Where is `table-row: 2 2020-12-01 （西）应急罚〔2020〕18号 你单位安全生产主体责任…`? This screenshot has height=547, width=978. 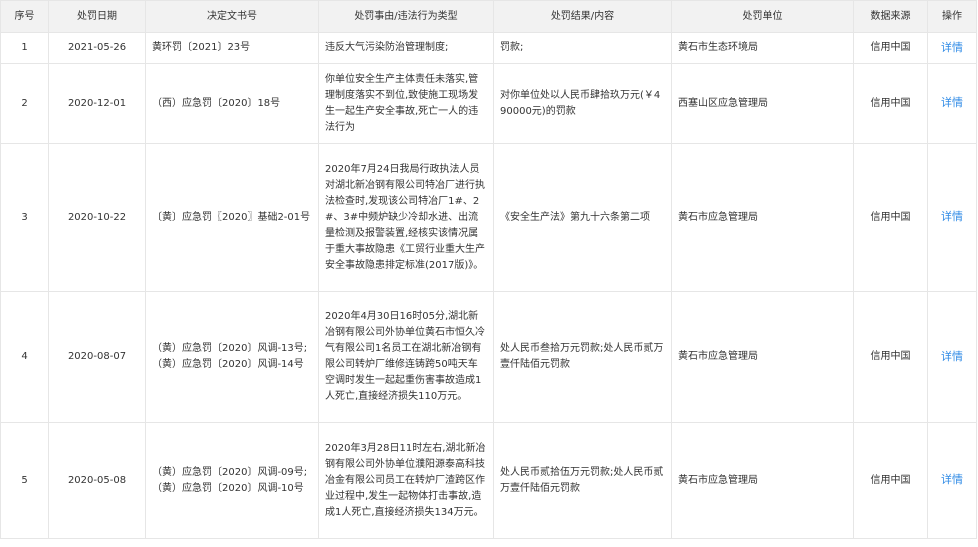
table-row: 2 2020-12-01 （西）应急罚〔2020〕18号 你单位安全生产主体责任… is located at coordinates (488, 103).